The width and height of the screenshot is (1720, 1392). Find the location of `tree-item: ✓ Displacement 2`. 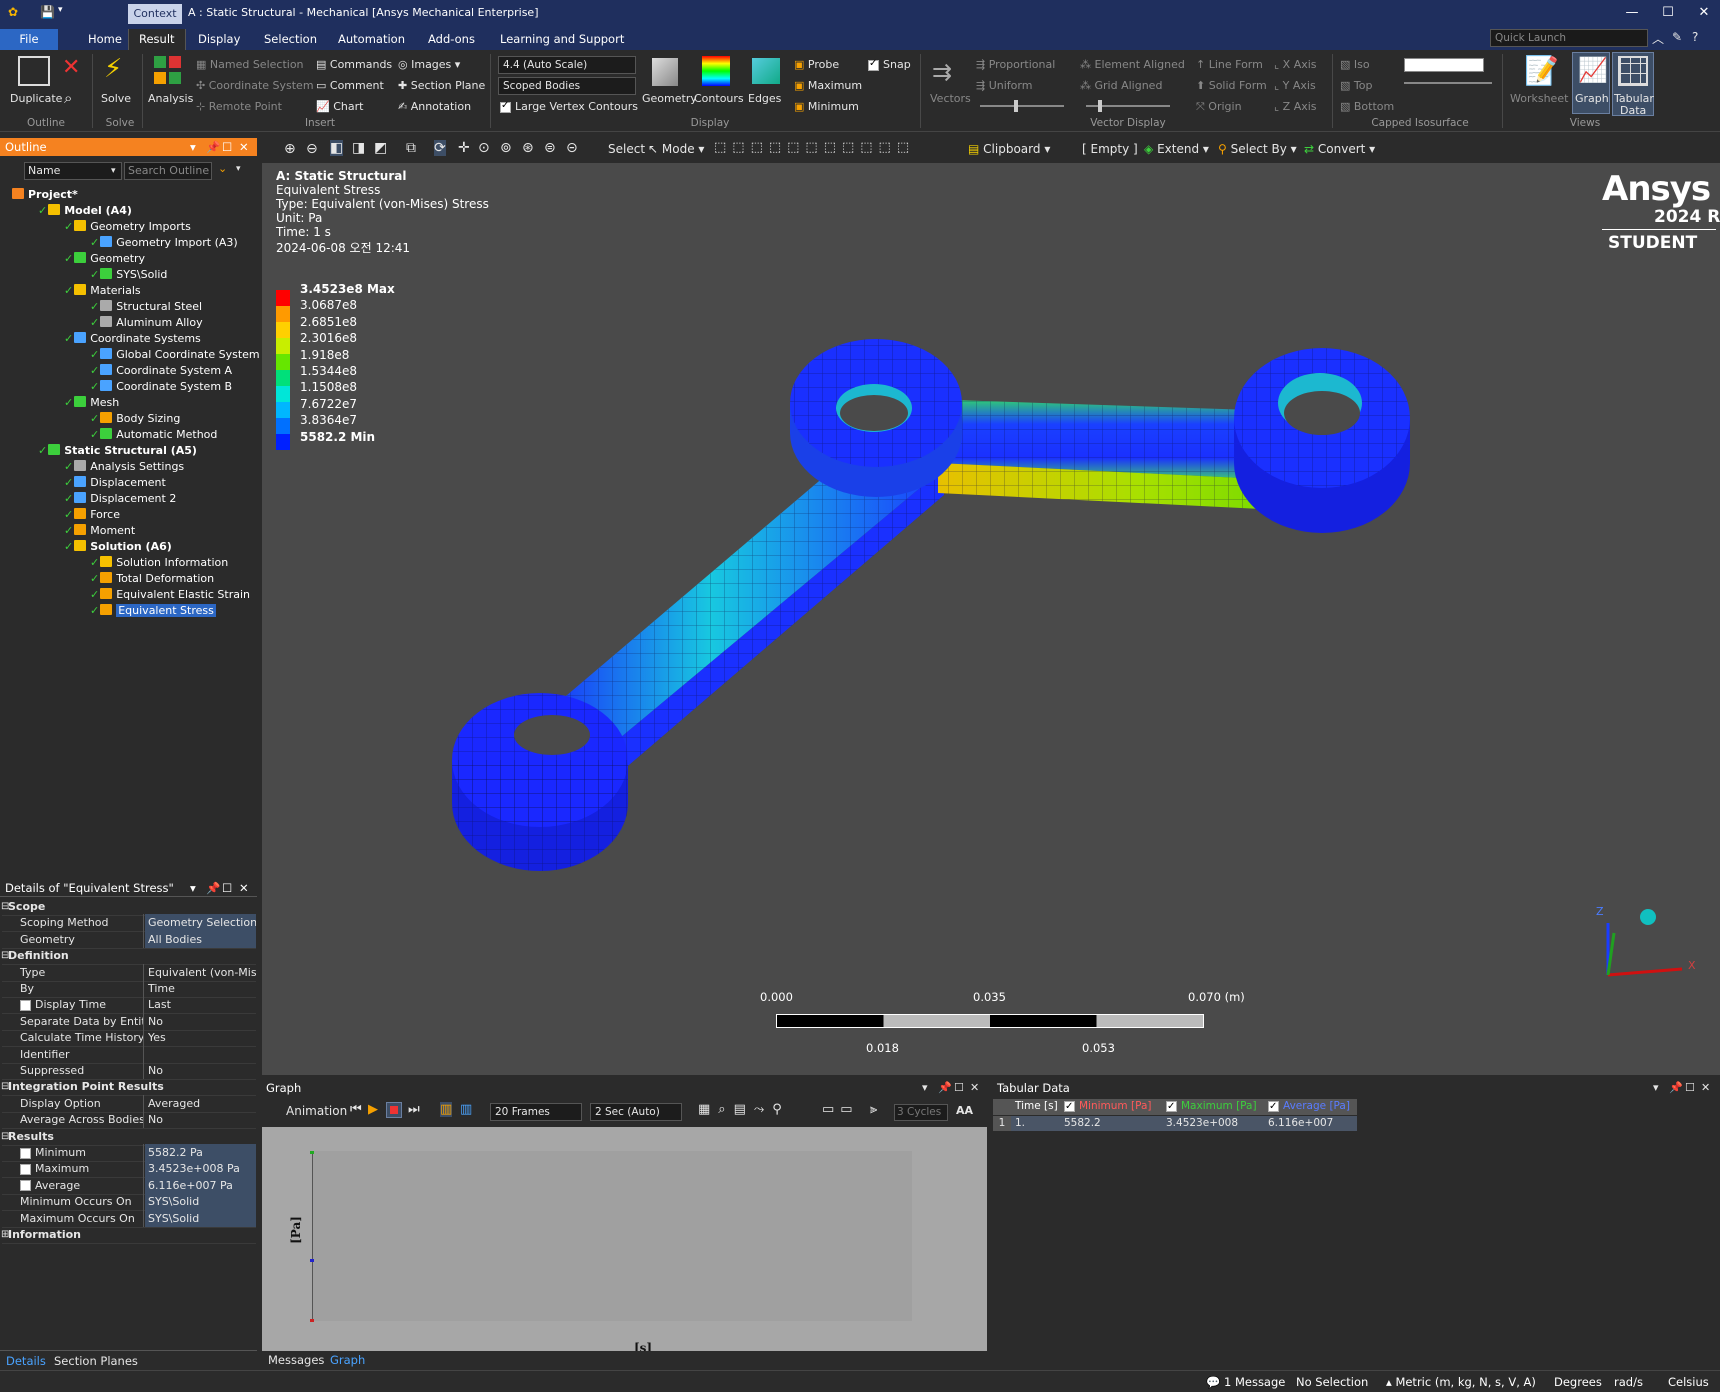

tree-item: ✓ Displacement 2 is located at coordinates (120, 498).